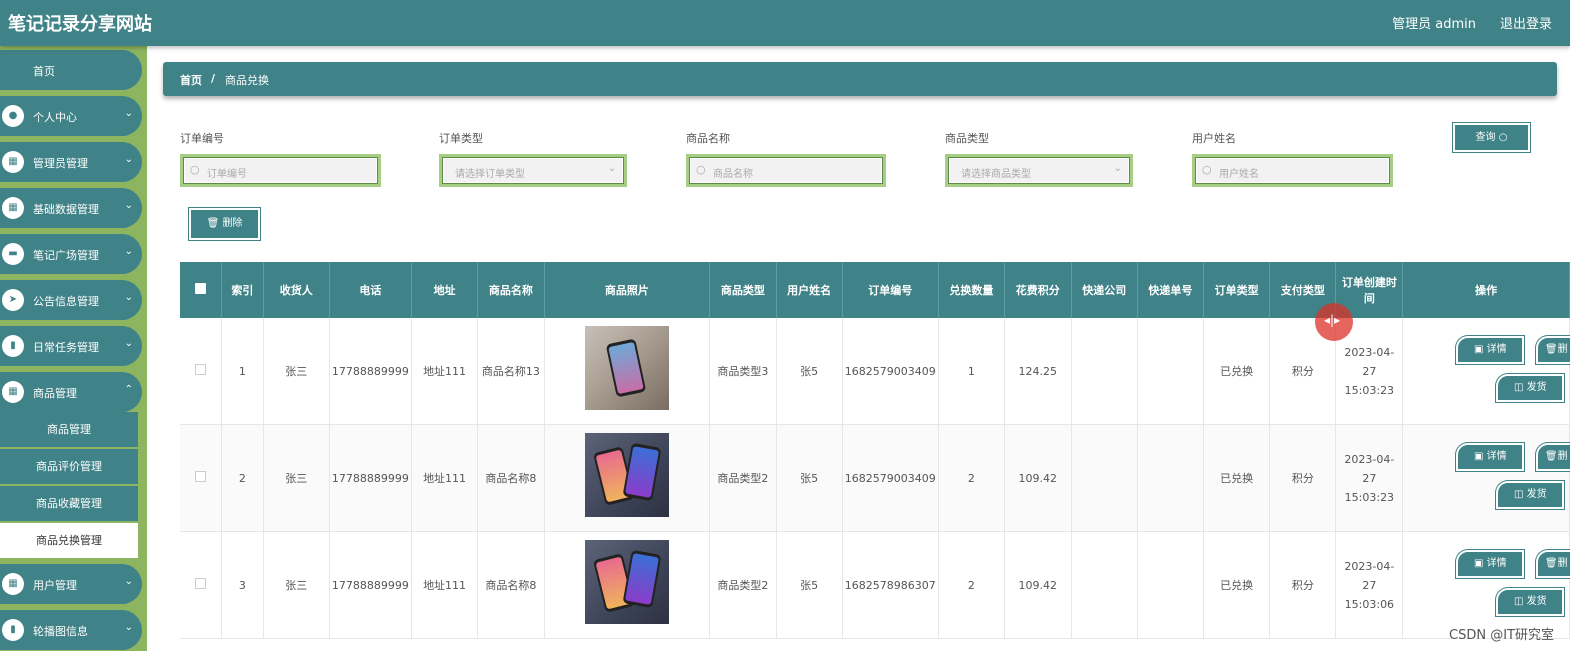  Describe the element at coordinates (66, 301) in the screenshot. I see `sidebar-item-label: 公告信息管理` at that location.